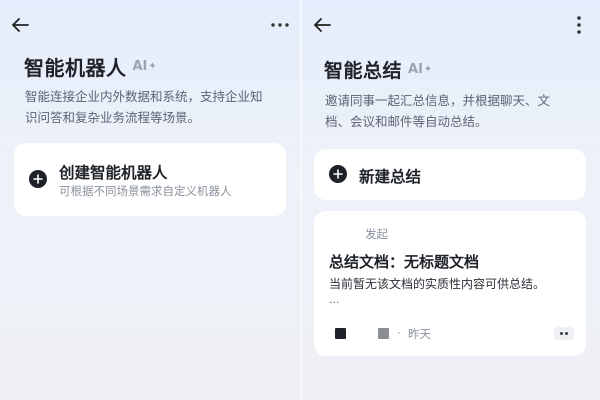 This screenshot has height=400, width=600. I want to click on summary-description: 邀请同事一起汇总信息，并根据聊天、文 档、会议和邮件等自动总结。, so click(456, 111).